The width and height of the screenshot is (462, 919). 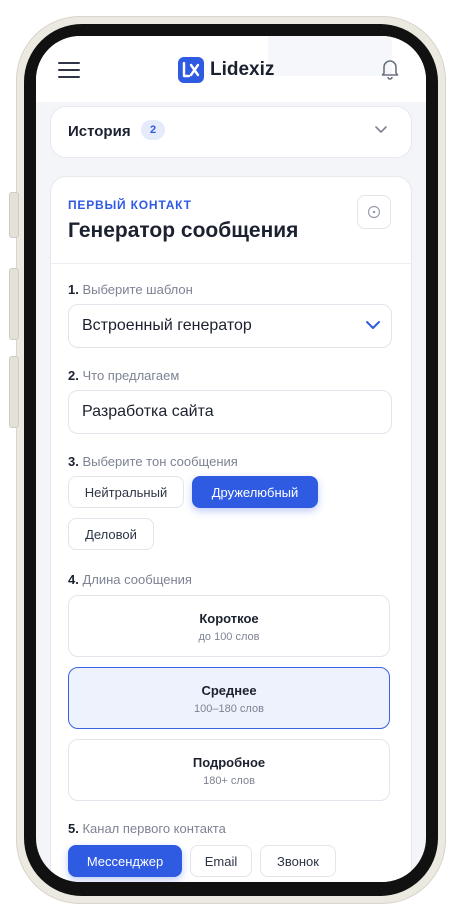 What do you see at coordinates (130, 289) in the screenshot?
I see `template-label: 1. Выберите шаблон` at bounding box center [130, 289].